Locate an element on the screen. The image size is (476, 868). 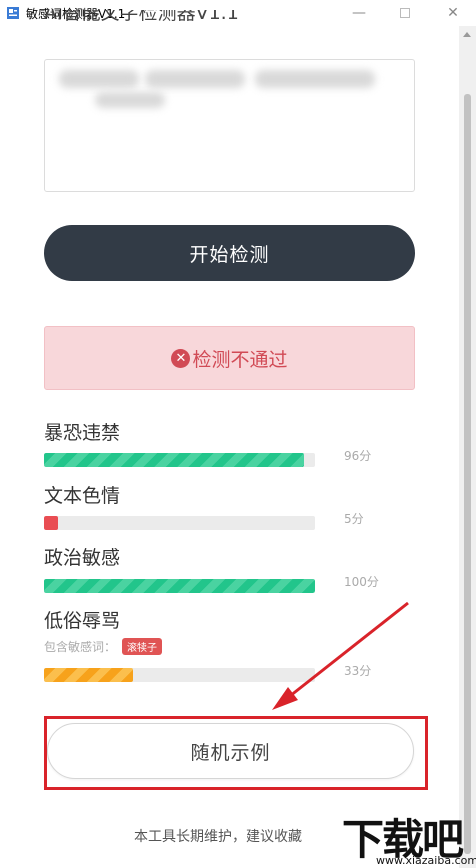
close-icon: ✕ is located at coordinates (453, 13).